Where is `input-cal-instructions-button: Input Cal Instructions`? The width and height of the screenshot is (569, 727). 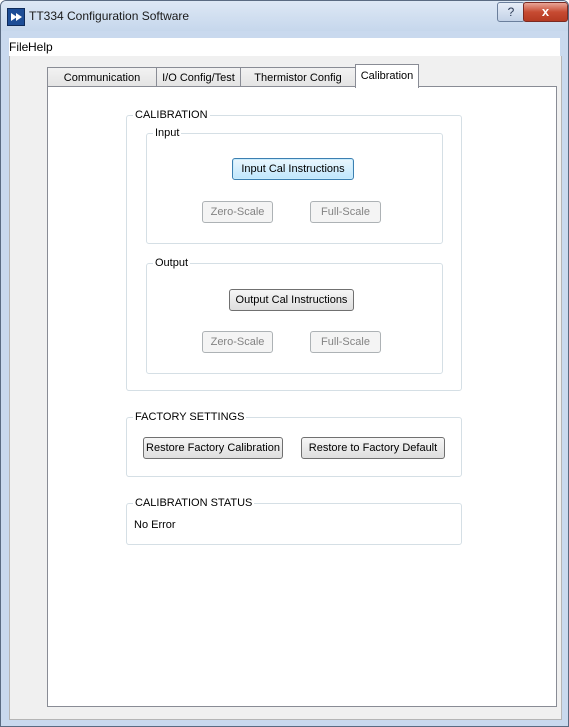
input-cal-instructions-button: Input Cal Instructions is located at coordinates (293, 169).